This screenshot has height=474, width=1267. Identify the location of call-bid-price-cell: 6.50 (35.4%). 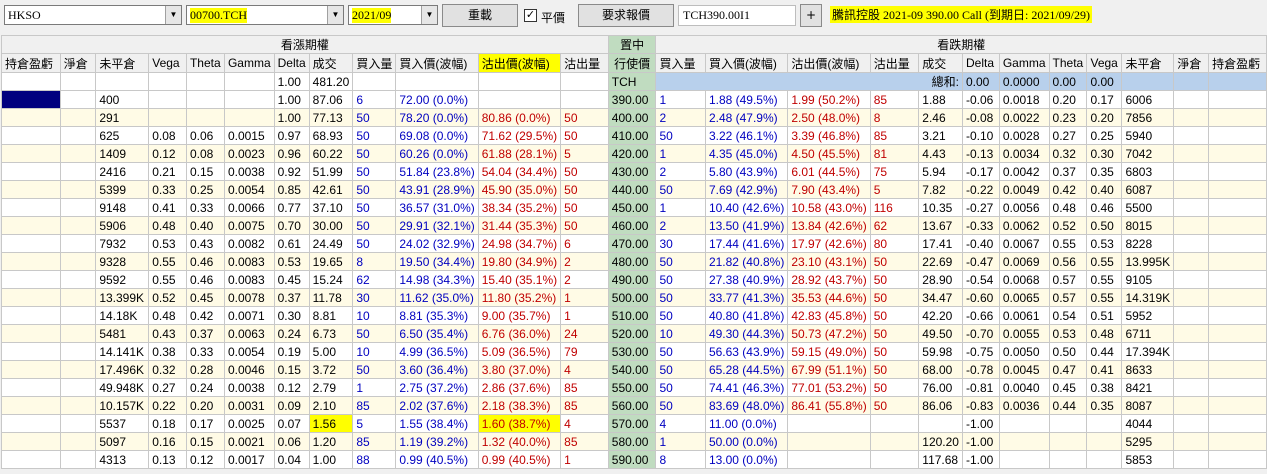
(437, 333).